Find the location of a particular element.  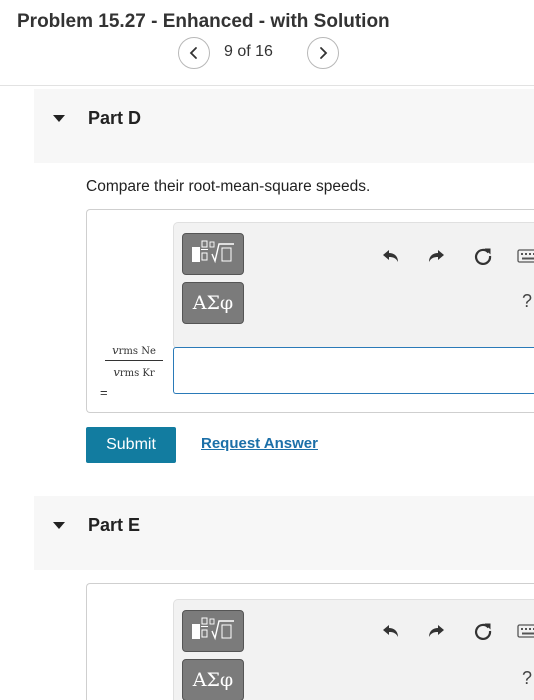

part-e-math-toolbar: ΑΣφ ? is located at coordinates (353, 649).